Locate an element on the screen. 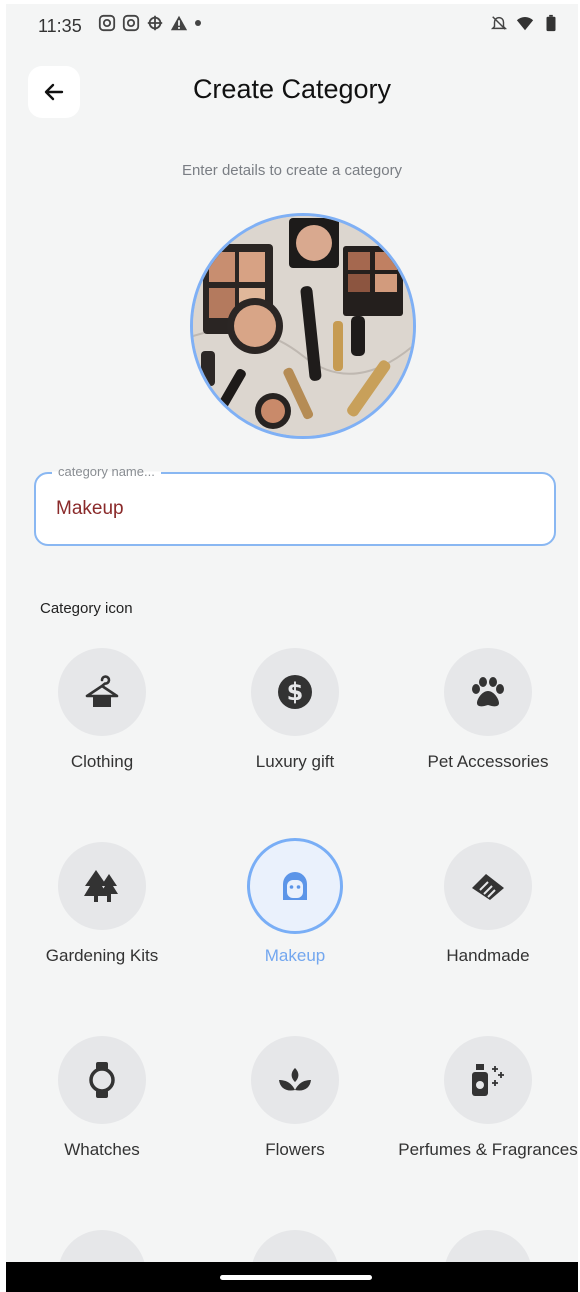 Image resolution: width=580 pixels, height=1292 pixels. lotus-icon is located at coordinates (295, 1079).